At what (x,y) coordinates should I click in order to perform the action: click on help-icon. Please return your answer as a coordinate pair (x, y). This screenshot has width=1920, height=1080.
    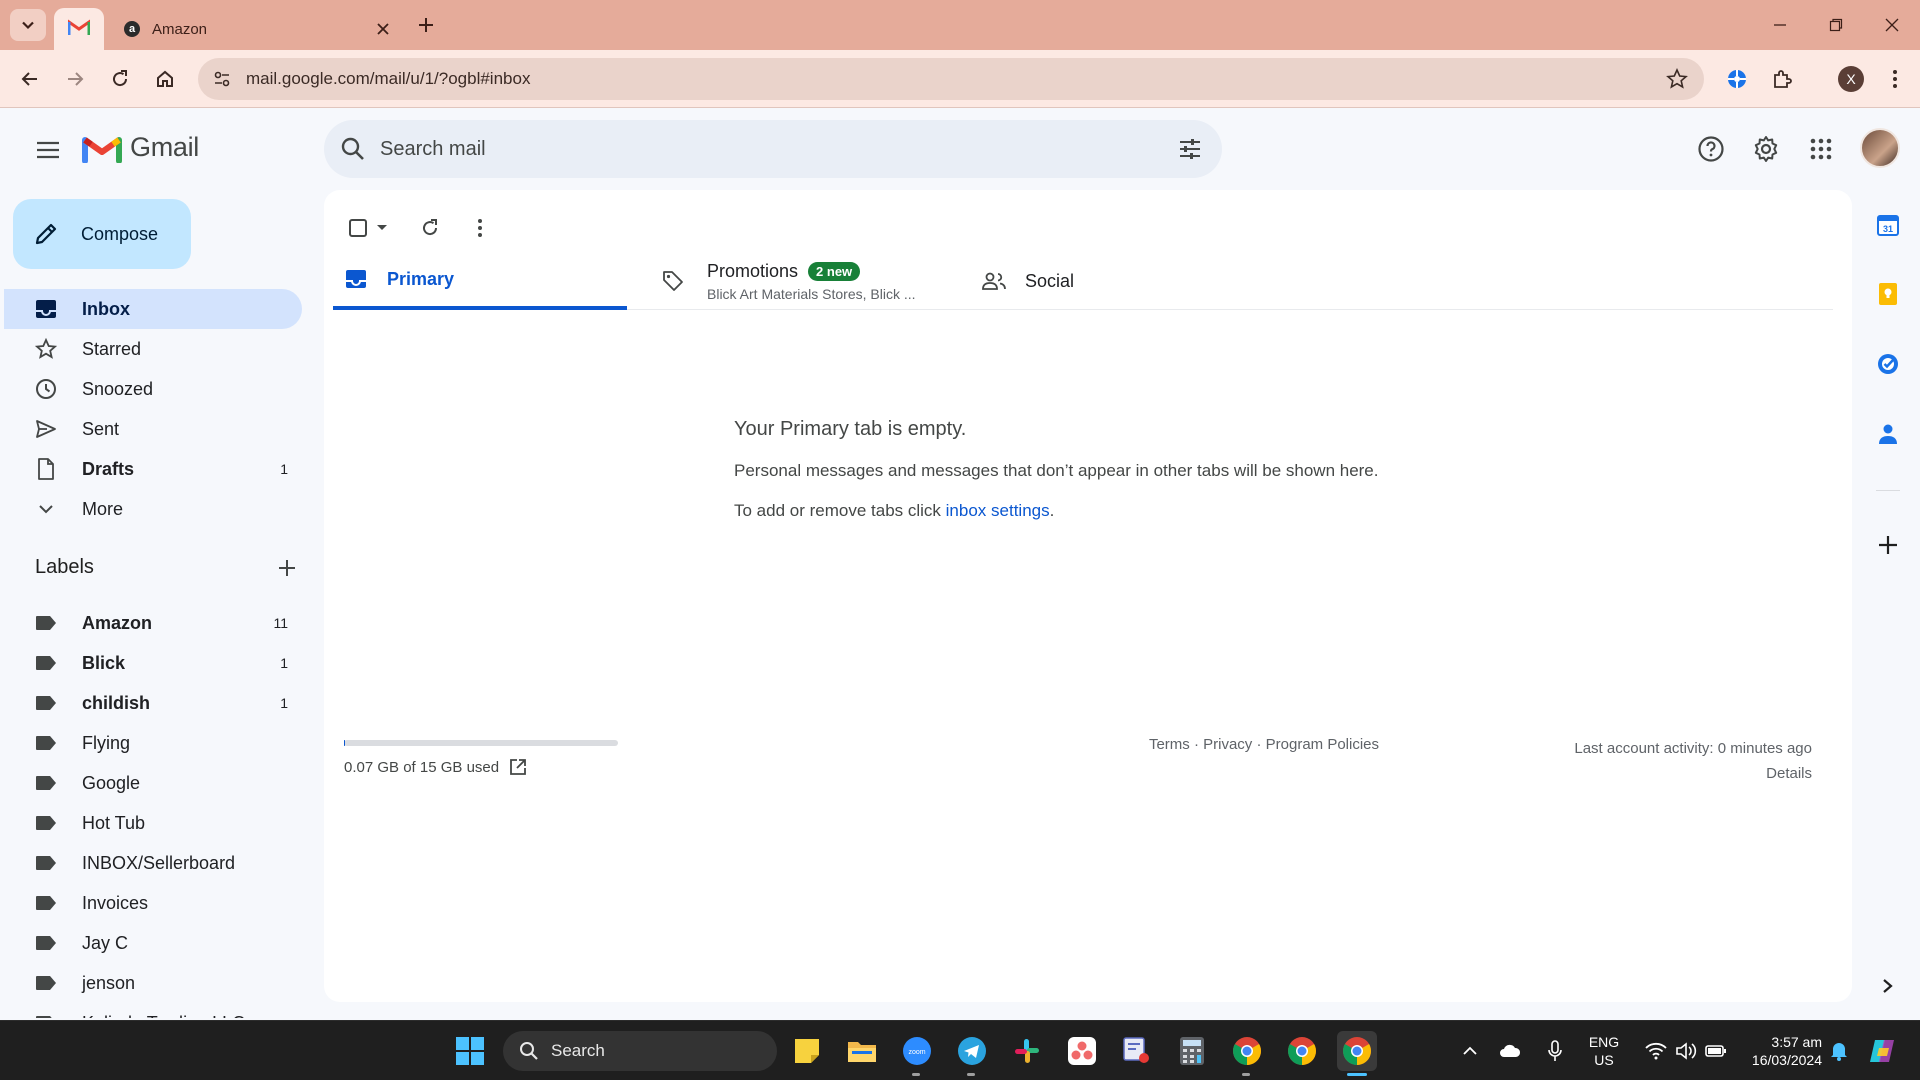
    Looking at the image, I should click on (1711, 149).